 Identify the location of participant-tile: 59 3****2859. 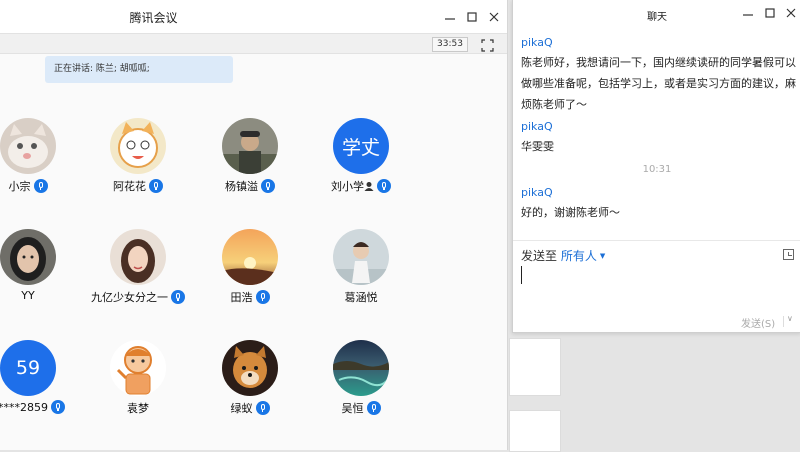
(44, 380).